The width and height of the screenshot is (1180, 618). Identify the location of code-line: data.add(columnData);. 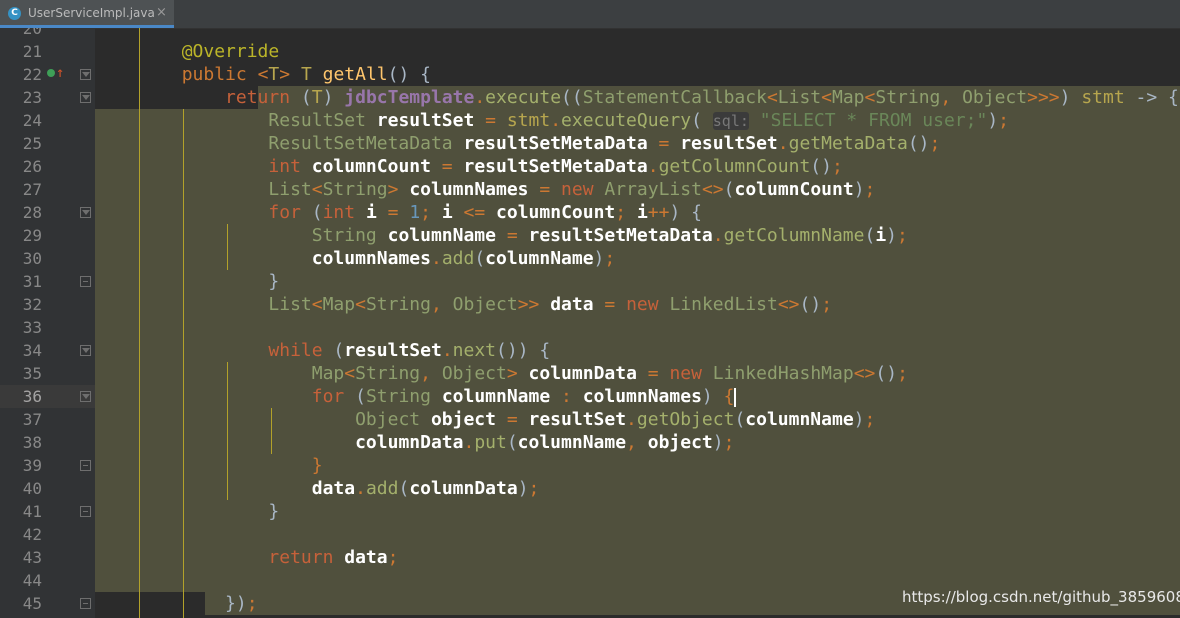
(317, 488).